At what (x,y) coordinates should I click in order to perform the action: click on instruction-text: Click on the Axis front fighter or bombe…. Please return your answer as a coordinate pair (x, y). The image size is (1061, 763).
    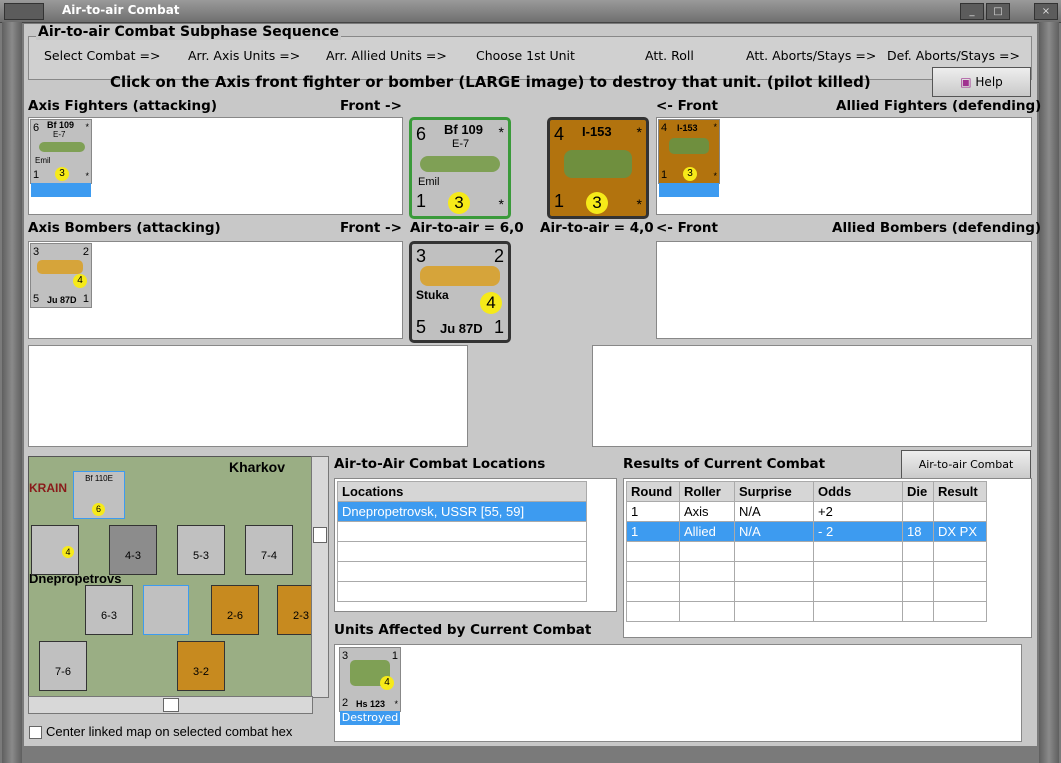
    Looking at the image, I should click on (490, 82).